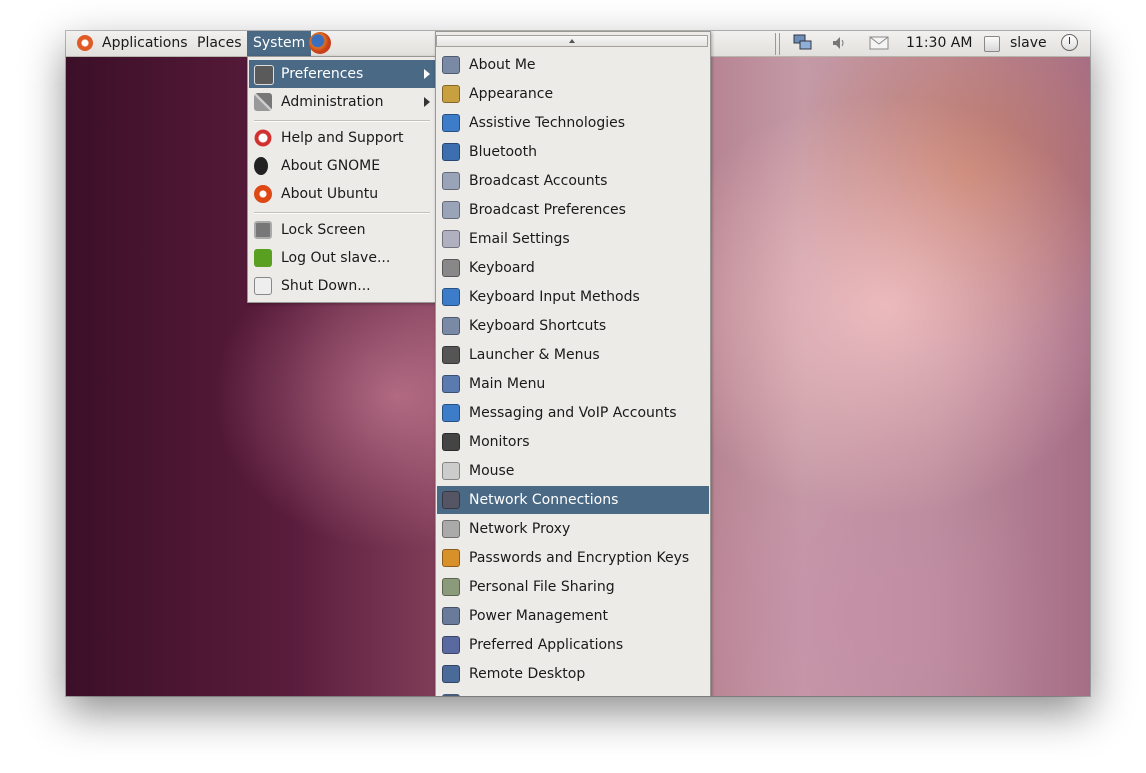 This screenshot has height=773, width=1146. I want to click on menu-item-label: Passwords and Encryption Keys, so click(579, 558).